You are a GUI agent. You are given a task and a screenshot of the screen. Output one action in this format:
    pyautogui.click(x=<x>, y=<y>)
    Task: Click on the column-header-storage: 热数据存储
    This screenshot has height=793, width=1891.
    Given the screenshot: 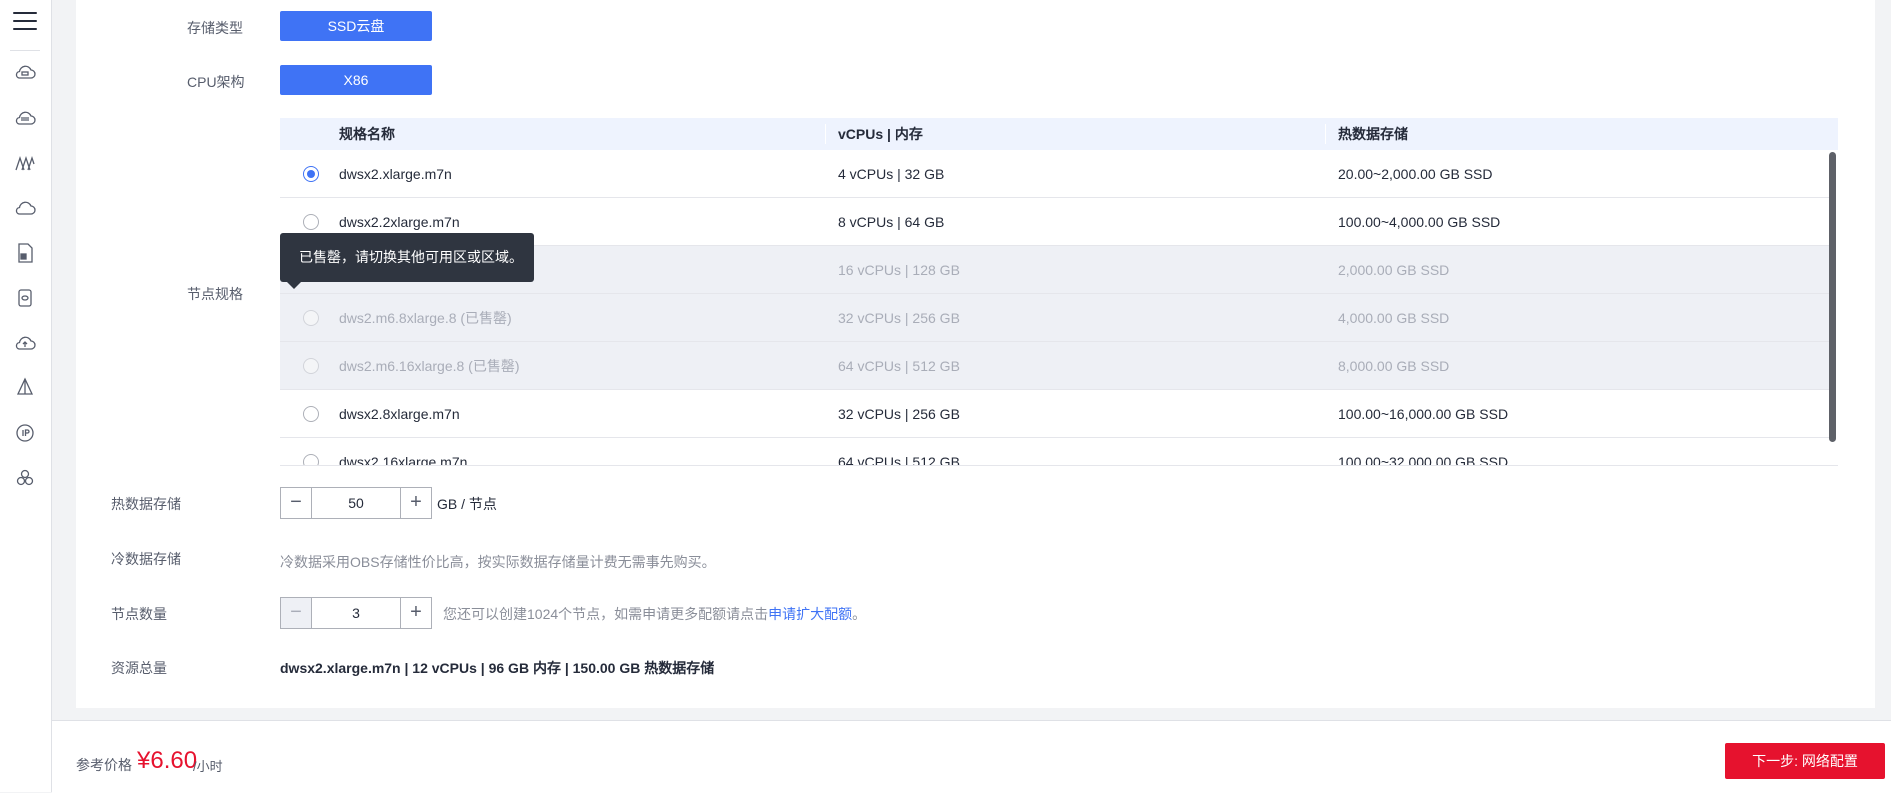 What is the action you would take?
    pyautogui.click(x=1373, y=134)
    